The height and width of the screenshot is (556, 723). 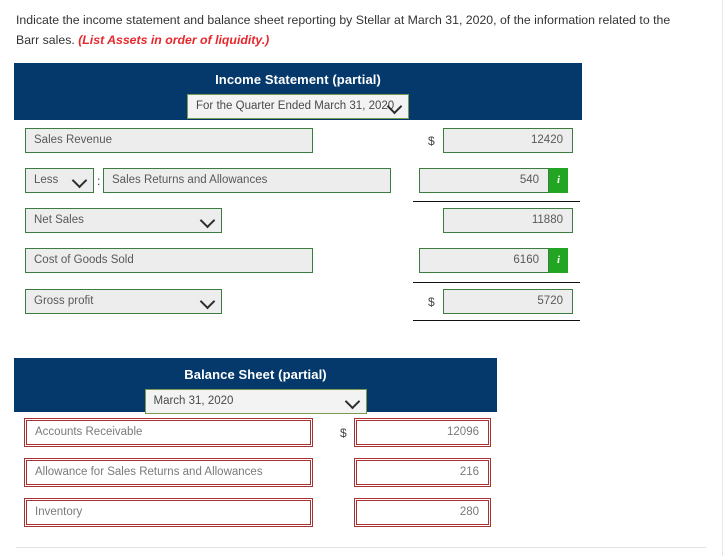 What do you see at coordinates (190, 180) in the screenshot?
I see `income-row-1-label-value: Sales Returns and Allowances` at bounding box center [190, 180].